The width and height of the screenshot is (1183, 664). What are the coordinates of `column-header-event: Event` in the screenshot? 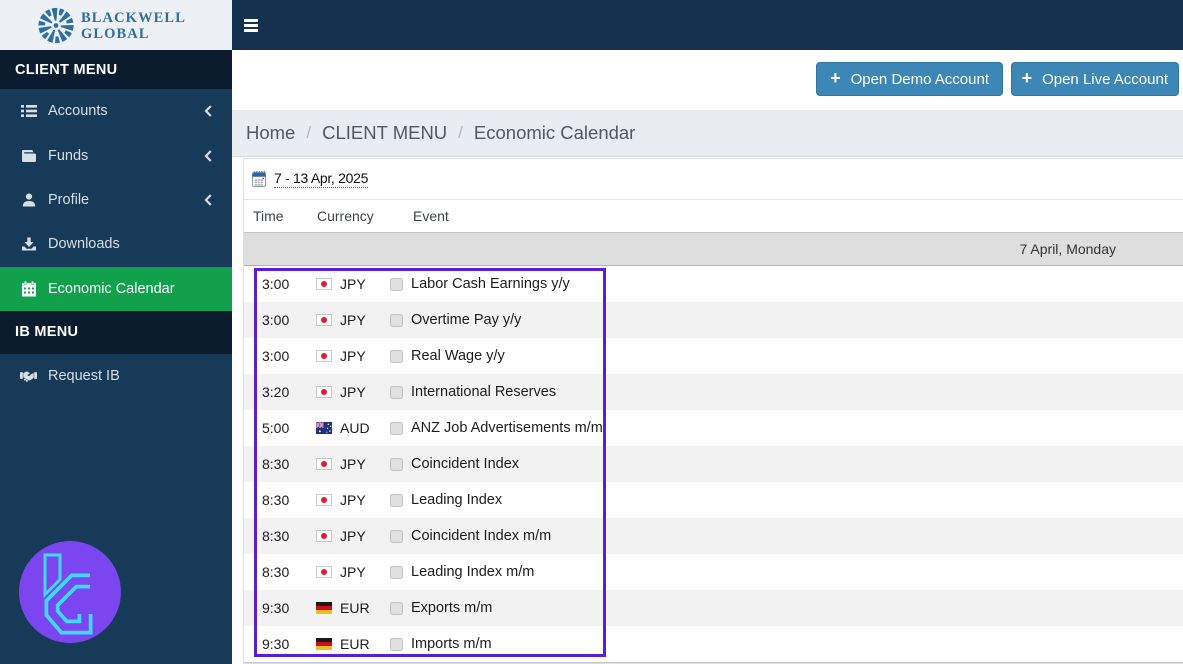 It's located at (431, 216).